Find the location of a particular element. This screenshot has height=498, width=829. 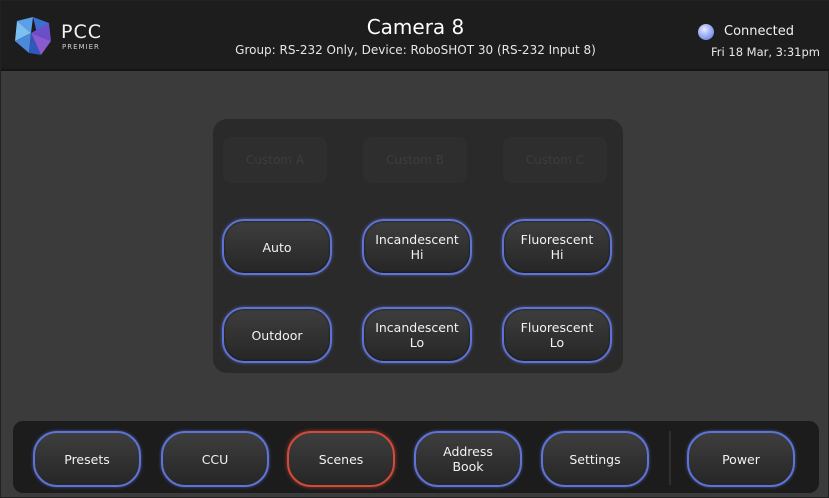

outdoor-button: Outdoor is located at coordinates (277, 335).